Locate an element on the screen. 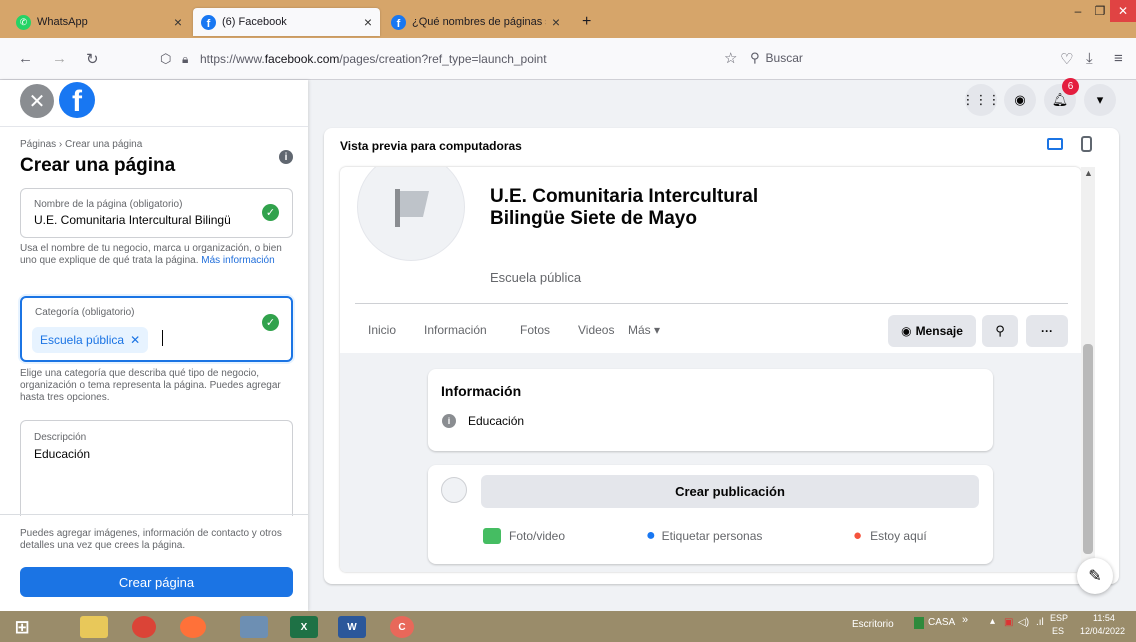  tag-people-action: ● Etiquetar personas is located at coordinates (704, 536).